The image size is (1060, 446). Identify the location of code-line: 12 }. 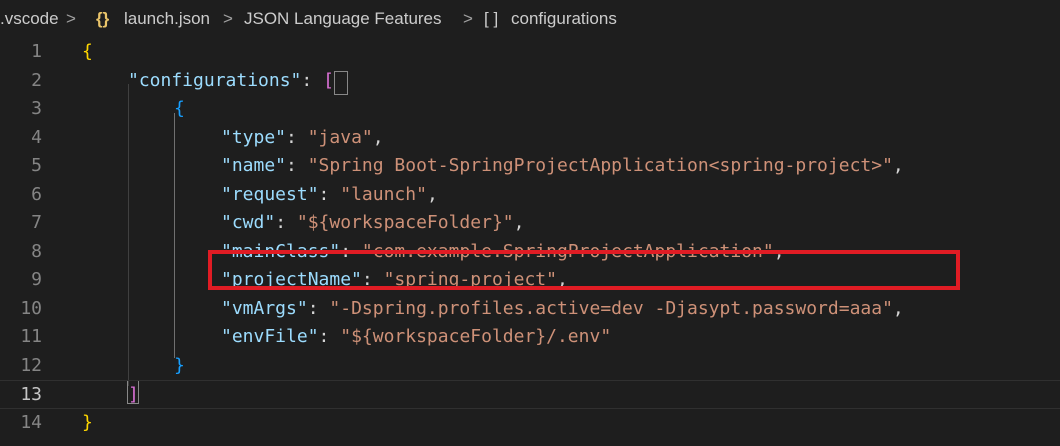
(530, 366).